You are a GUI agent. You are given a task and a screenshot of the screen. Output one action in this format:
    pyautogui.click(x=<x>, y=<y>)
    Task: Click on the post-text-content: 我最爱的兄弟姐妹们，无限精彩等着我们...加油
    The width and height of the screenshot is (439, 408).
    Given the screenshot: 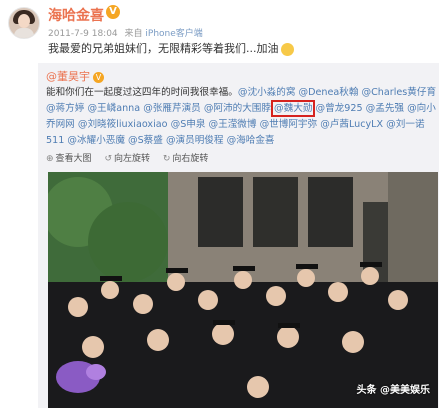 What is the action you would take?
    pyautogui.click(x=163, y=48)
    